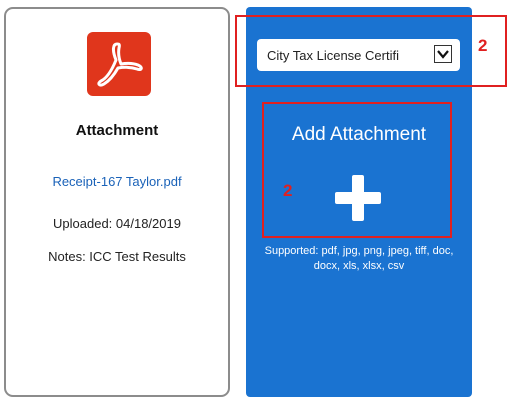 This screenshot has height=397, width=511. Describe the element at coordinates (357, 170) in the screenshot. I see `annotation-box-add` at that location.